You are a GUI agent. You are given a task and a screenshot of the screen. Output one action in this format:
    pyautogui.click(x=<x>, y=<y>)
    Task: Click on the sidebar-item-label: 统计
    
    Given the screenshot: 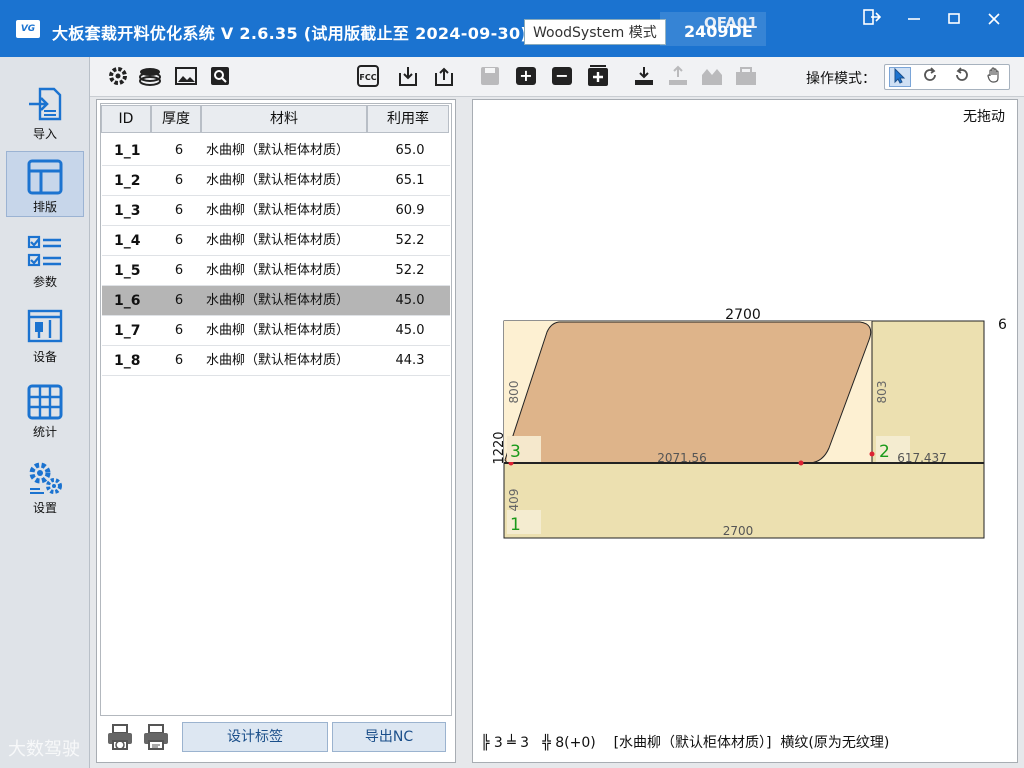 What is the action you would take?
    pyautogui.click(x=44, y=432)
    